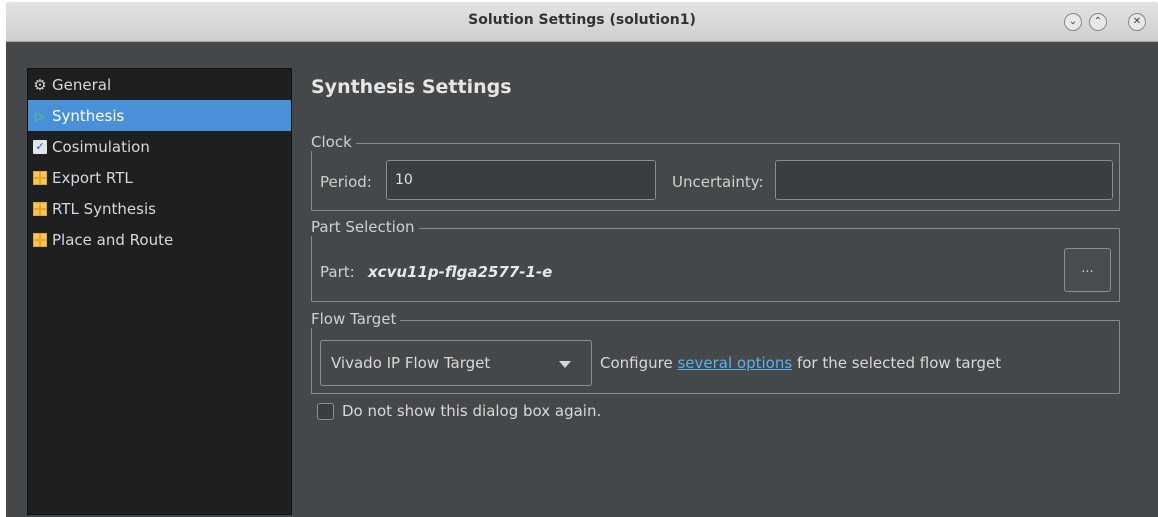 The width and height of the screenshot is (1158, 517). Describe the element at coordinates (159, 84) in the screenshot. I see `sidebar-item-general: ⚙ General` at that location.